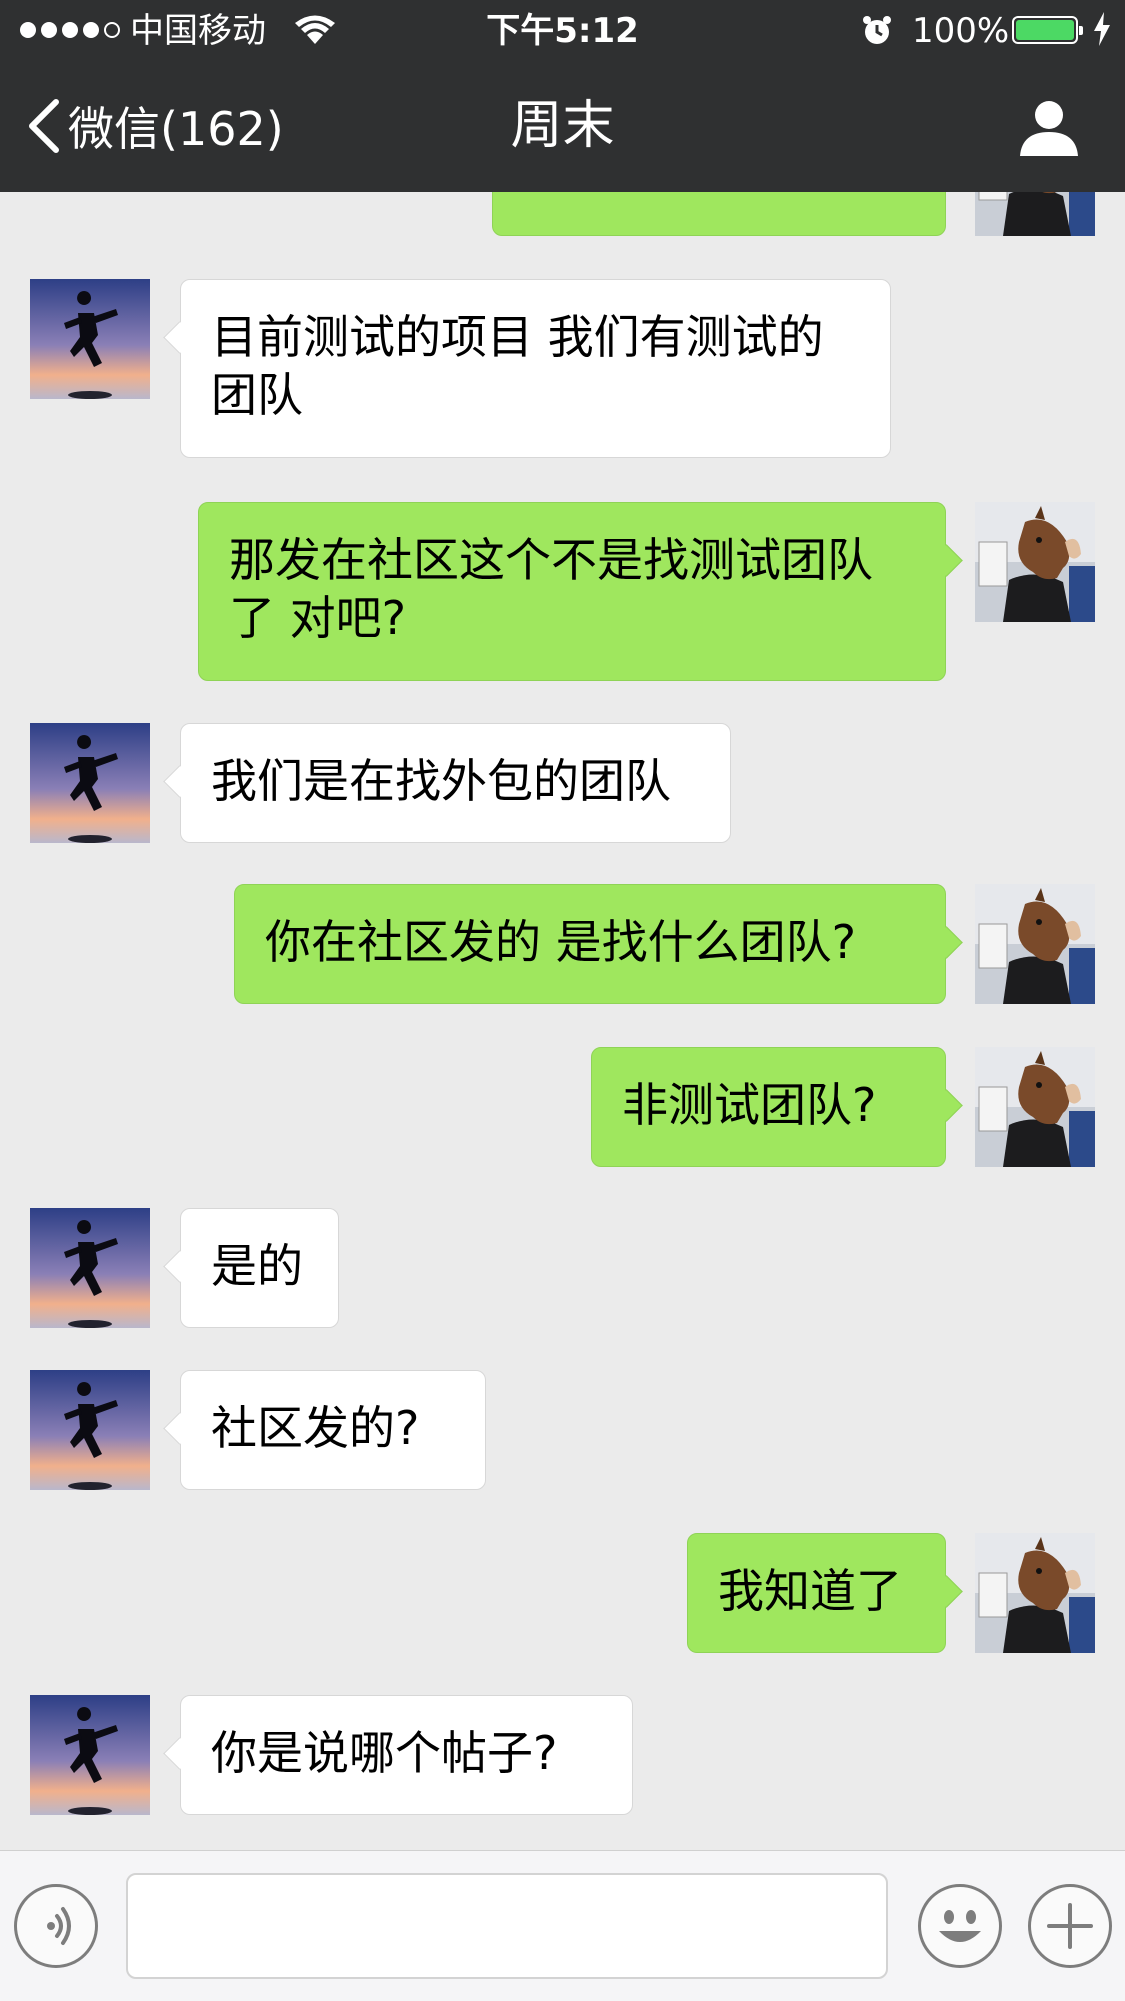 The image size is (1125, 2001). I want to click on message-bubble-incoming: 你是说哪个帖子?, so click(406, 1755).